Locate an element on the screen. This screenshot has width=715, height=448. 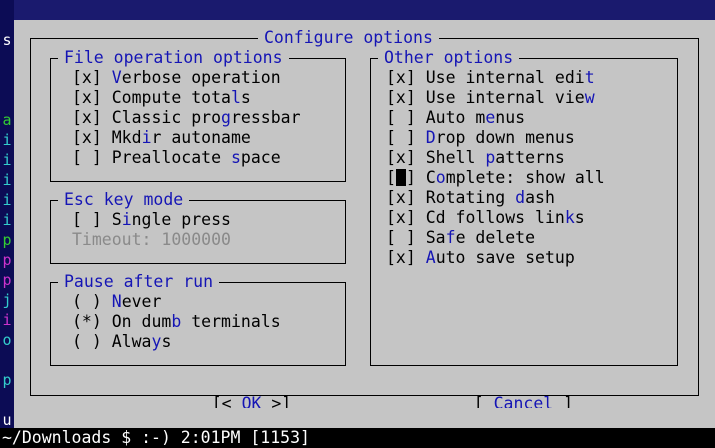
option-label-end: e delete is located at coordinates (495, 237).